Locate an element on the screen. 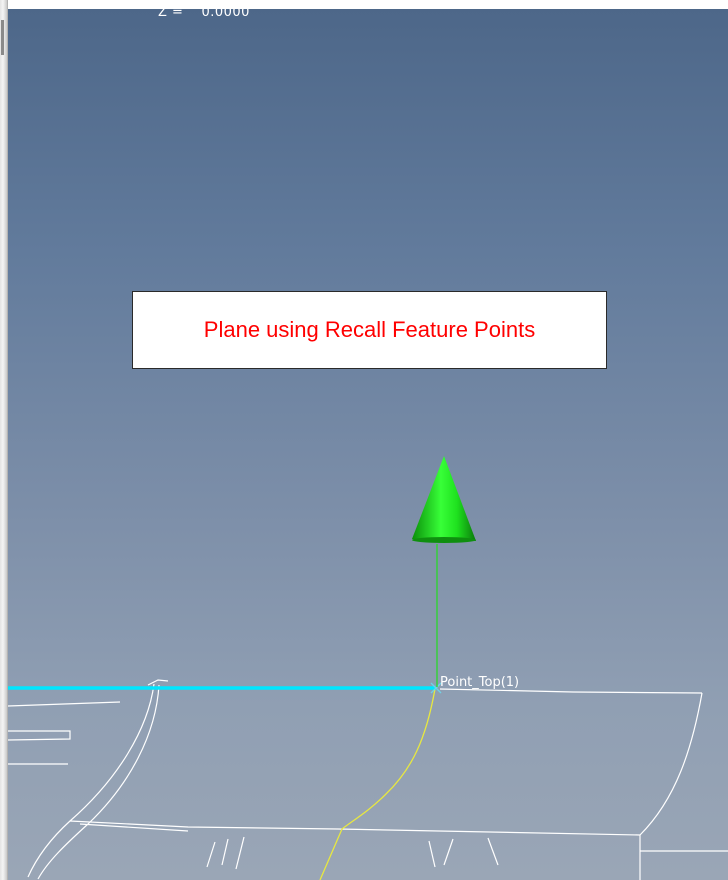 The height and width of the screenshot is (880, 728). normal-arrow-icon is located at coordinates (444, 571).